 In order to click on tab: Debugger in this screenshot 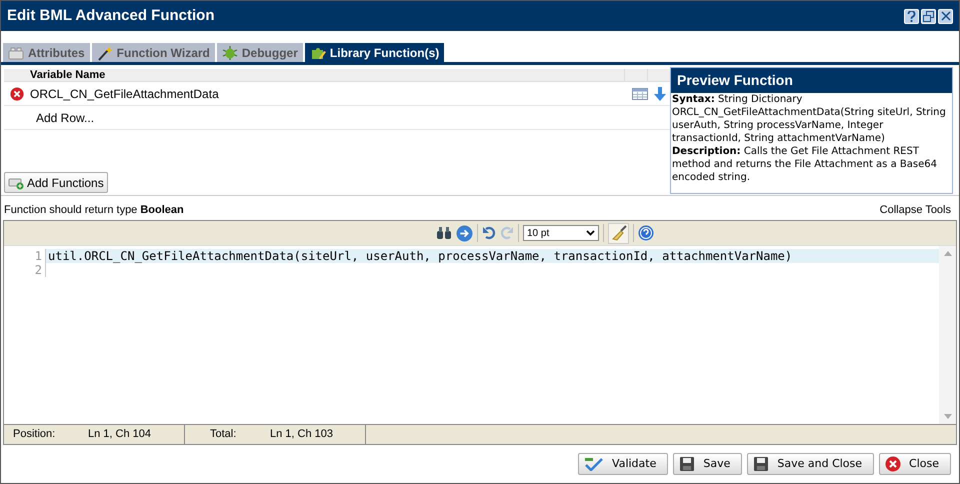, I will do `click(259, 52)`.